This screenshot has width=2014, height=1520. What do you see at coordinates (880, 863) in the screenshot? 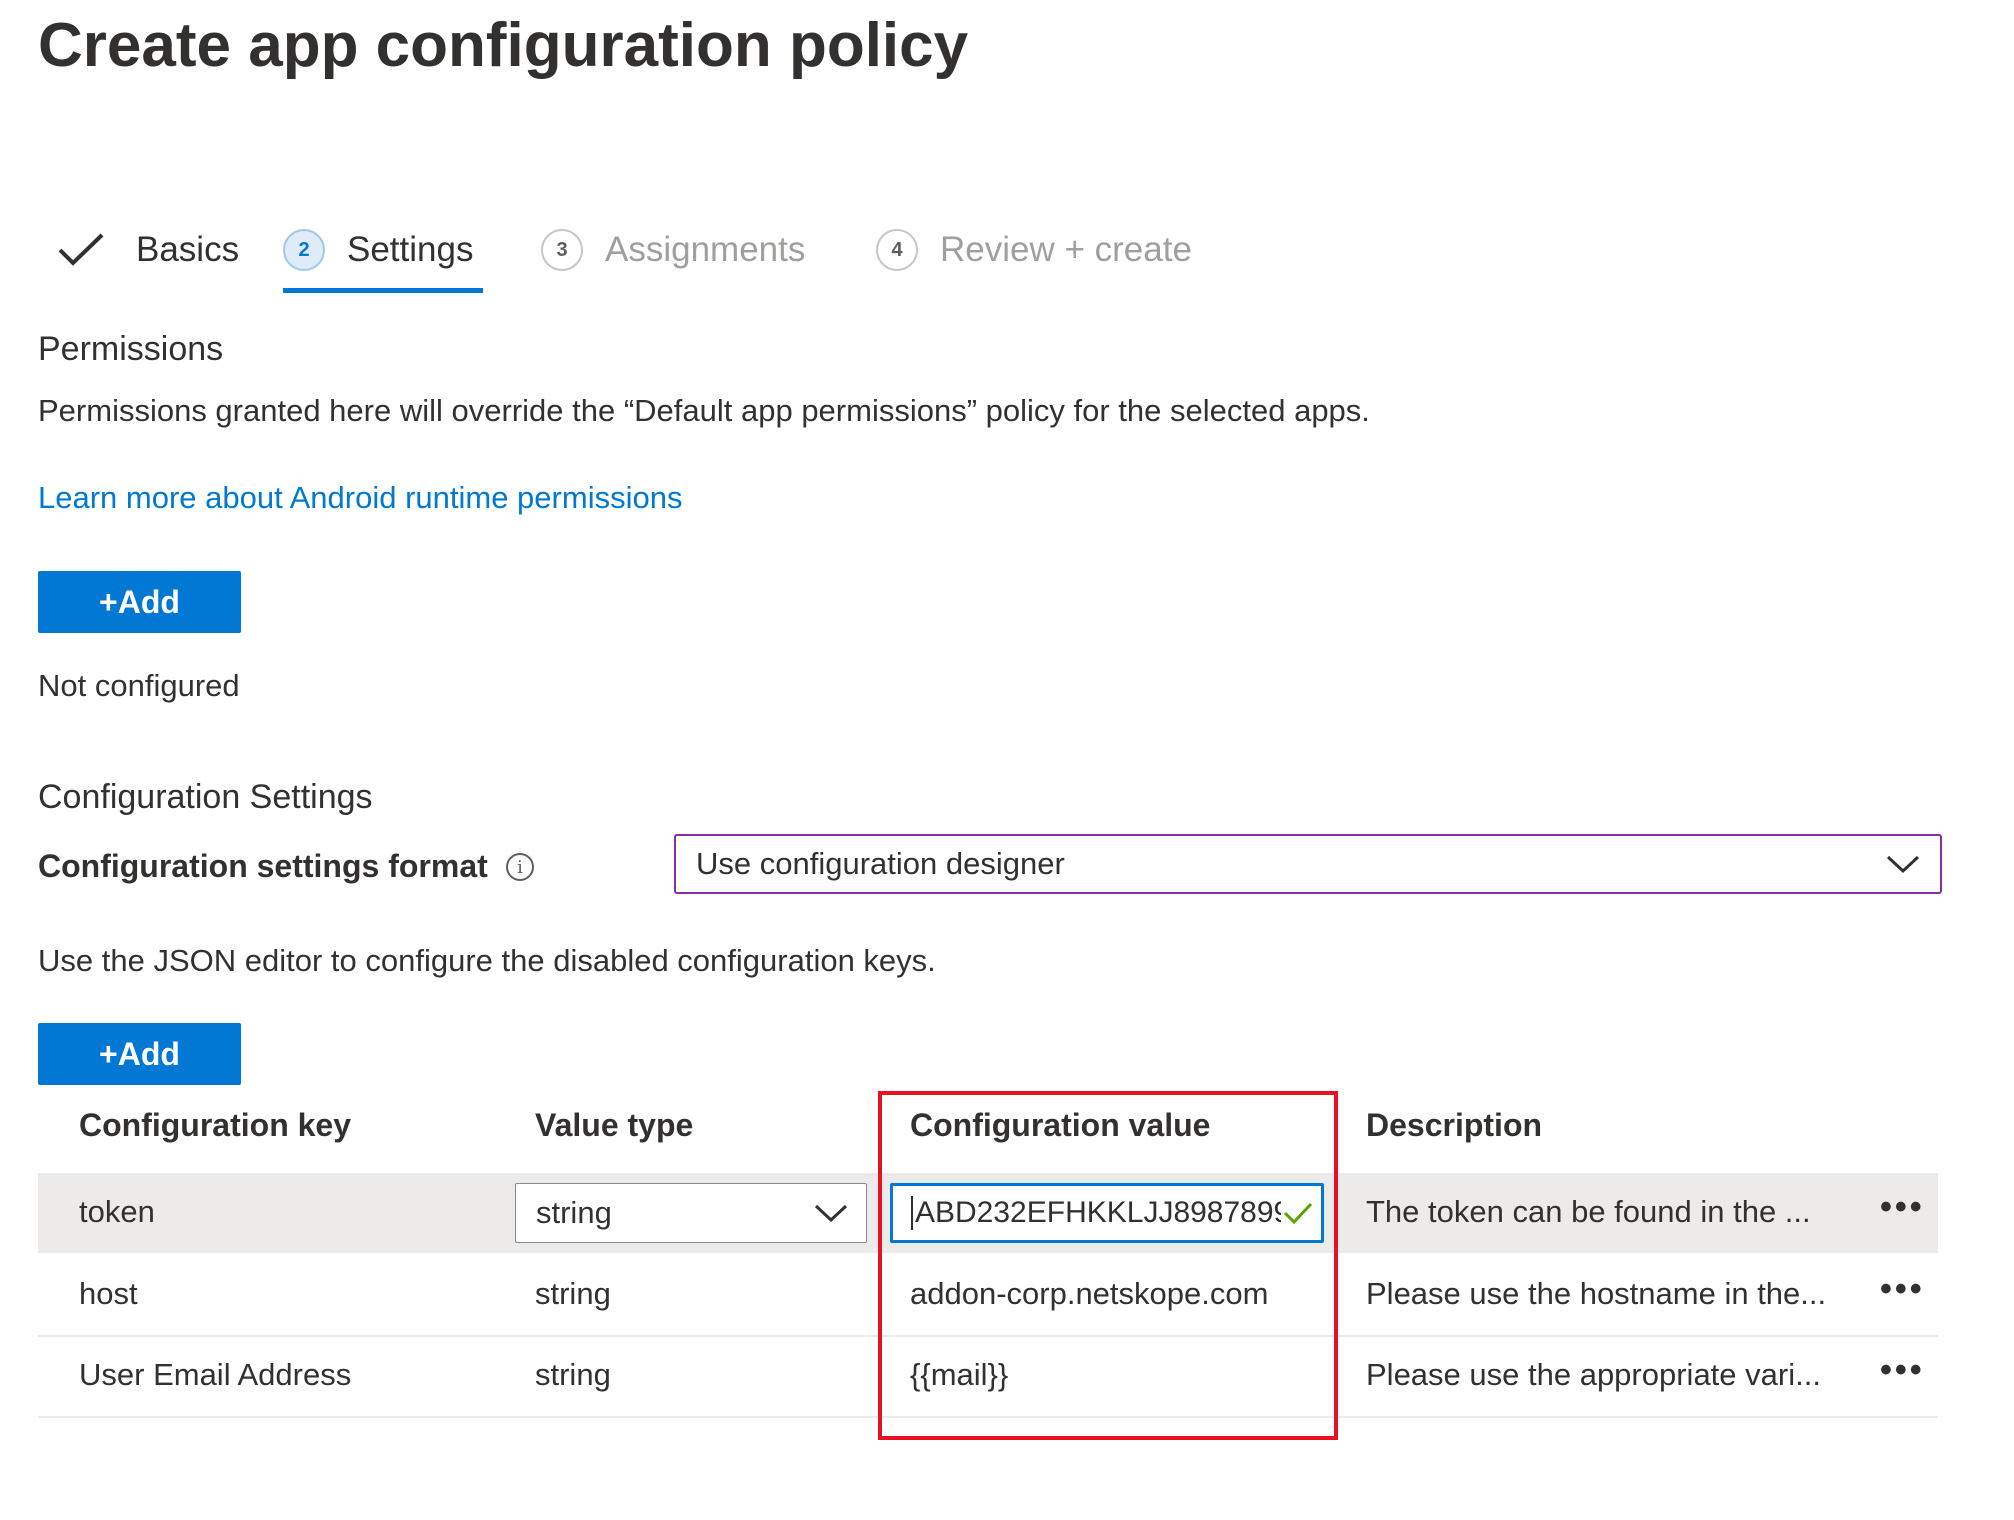
I see `format-dropdown-value: Use configuration designer` at bounding box center [880, 863].